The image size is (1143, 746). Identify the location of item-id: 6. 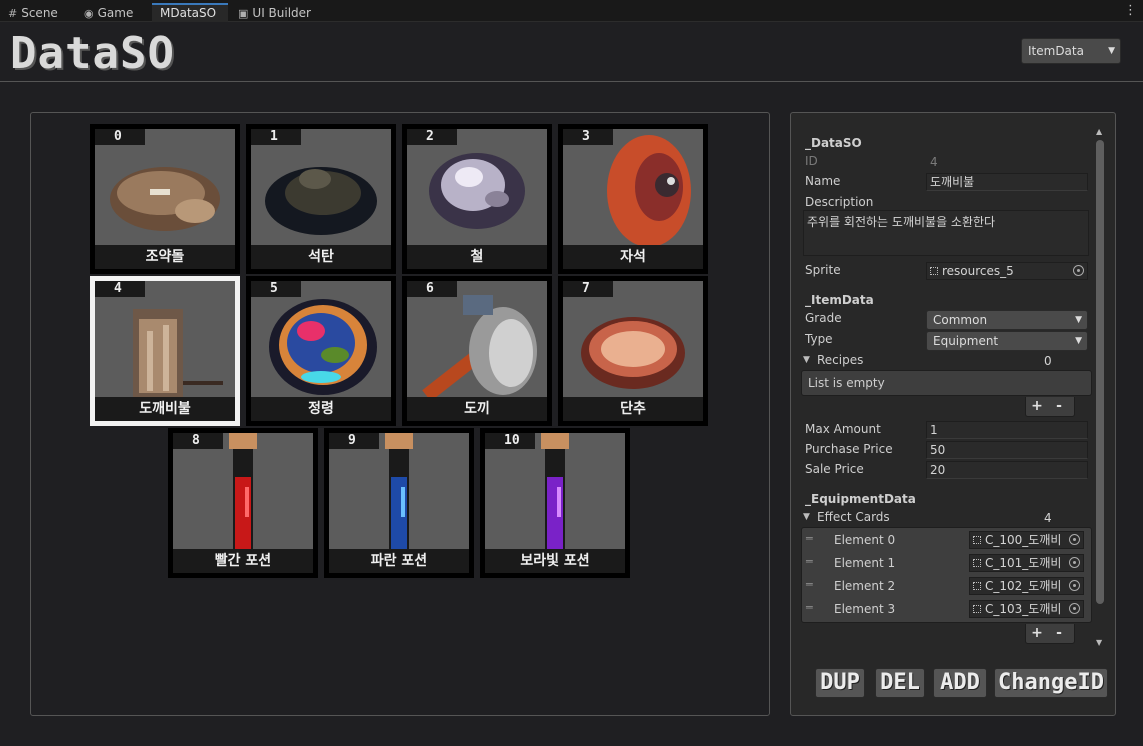
(432, 289).